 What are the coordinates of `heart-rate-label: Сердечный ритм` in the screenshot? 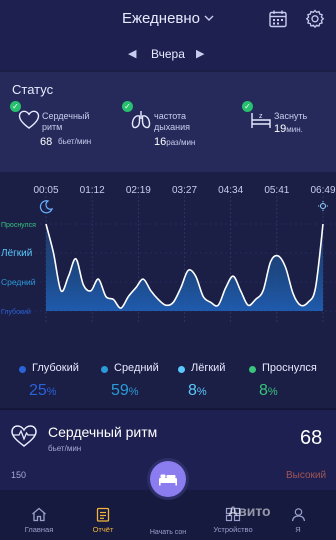 It's located at (66, 121).